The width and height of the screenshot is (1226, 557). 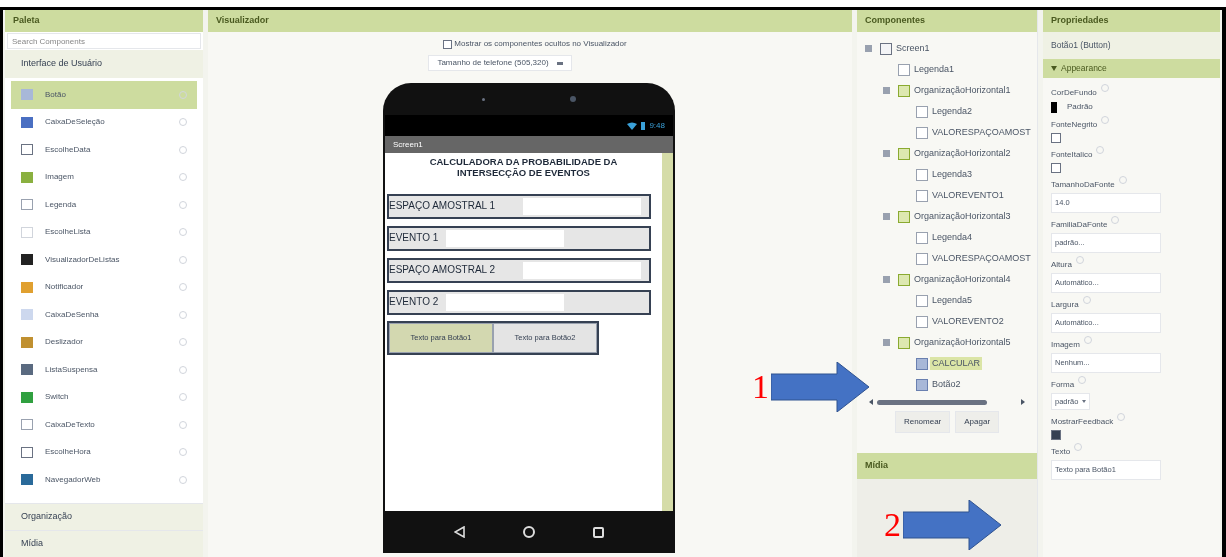 What do you see at coordinates (104, 260) in the screenshot?
I see `palette-item: VisualizadorDeListas` at bounding box center [104, 260].